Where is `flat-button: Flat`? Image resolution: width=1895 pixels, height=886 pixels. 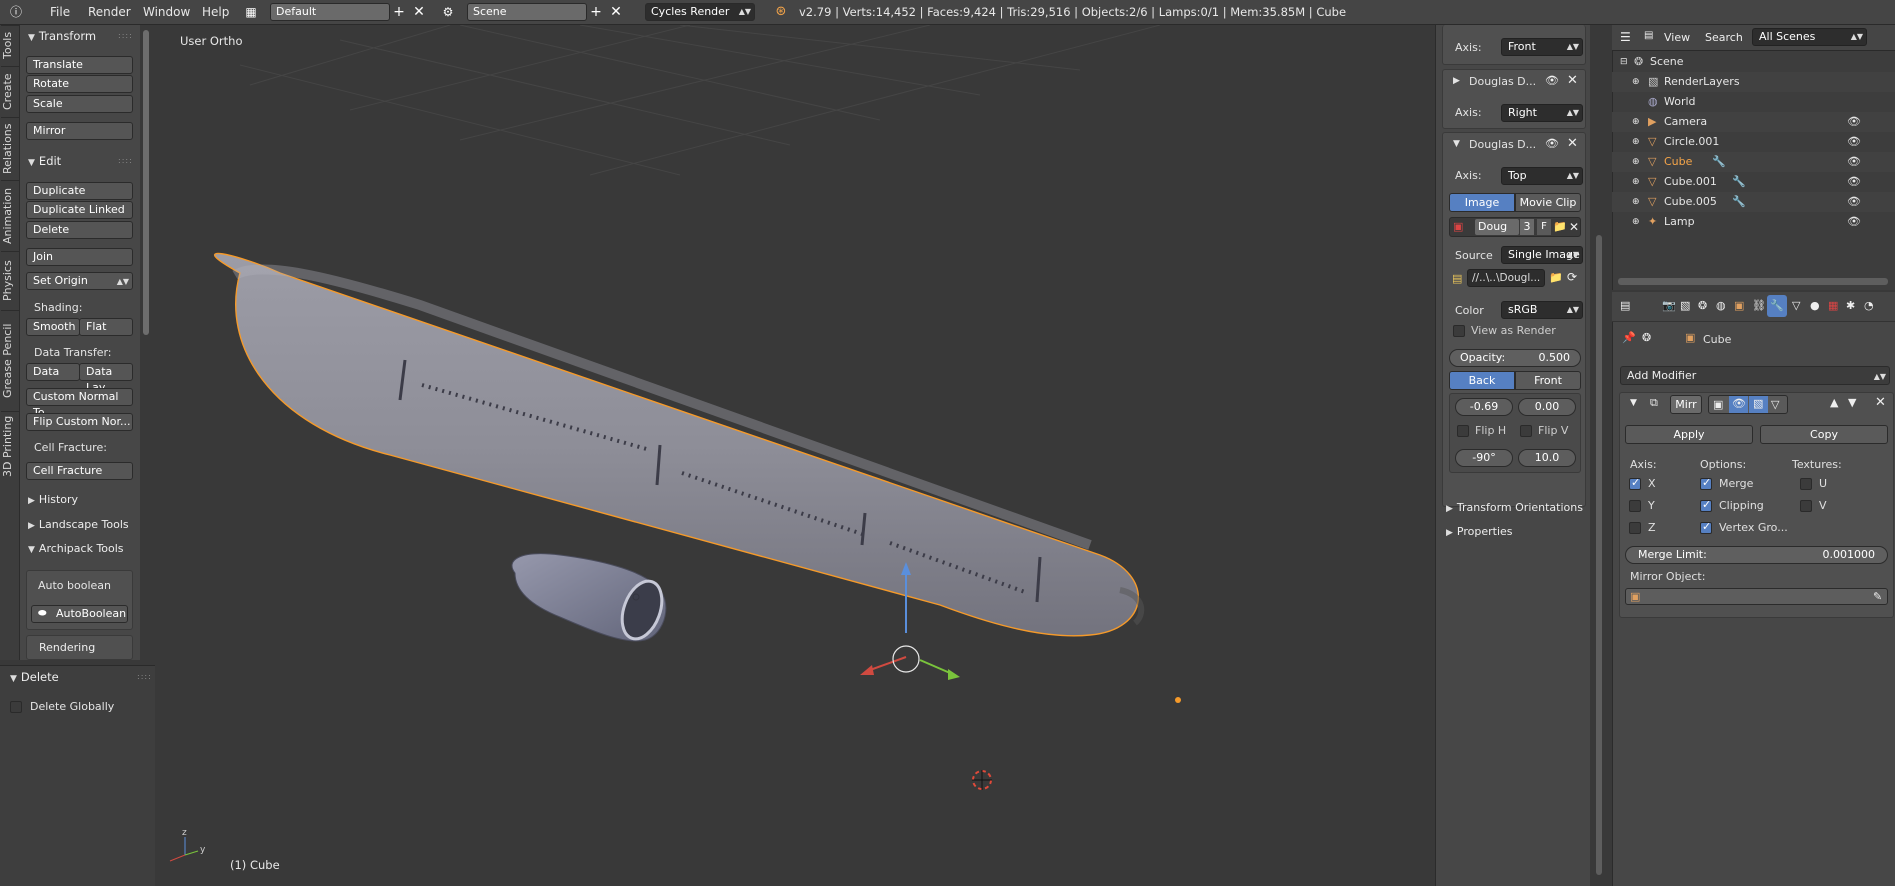
flat-button: Flat is located at coordinates (106, 327).